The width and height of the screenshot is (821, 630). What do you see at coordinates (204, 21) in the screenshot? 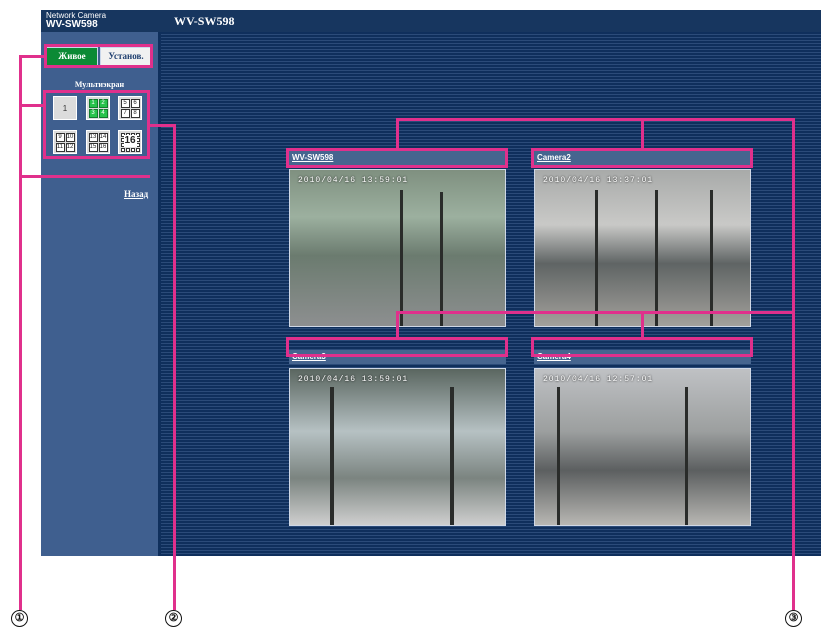
I see `page-title: WV-SW598` at bounding box center [204, 21].